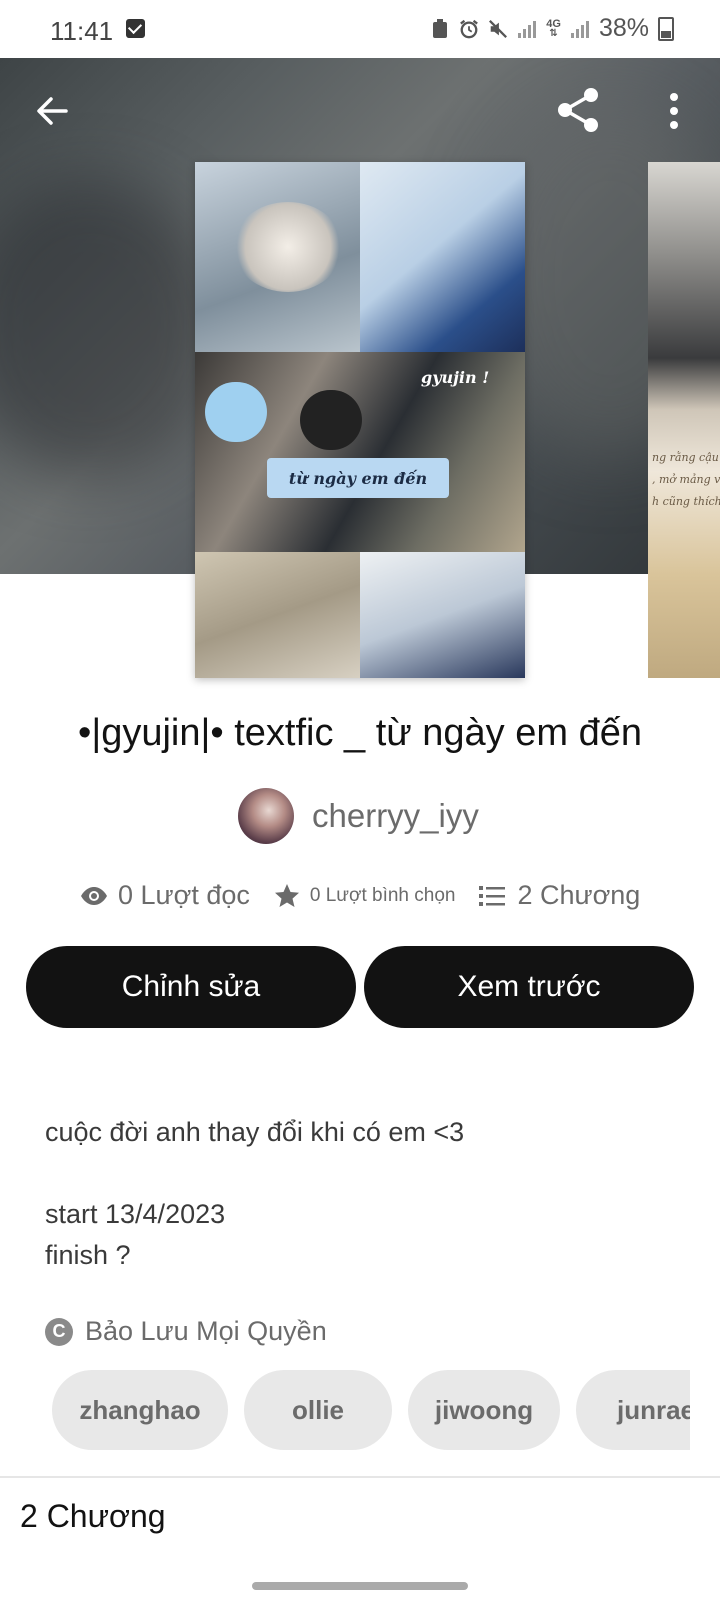 The image size is (720, 1600). What do you see at coordinates (358, 478) in the screenshot?
I see `cover-banner-text: từ ngày em đến` at bounding box center [358, 478].